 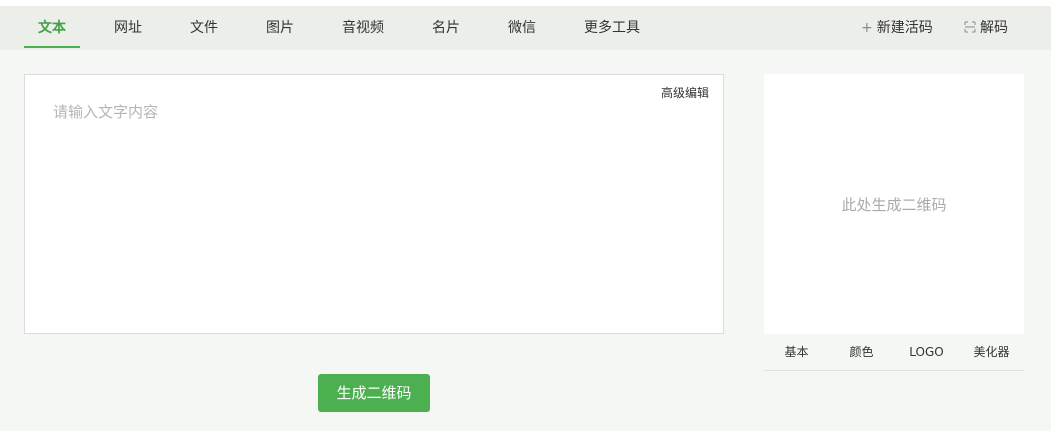 I want to click on decode-button: 解码, so click(x=986, y=28).